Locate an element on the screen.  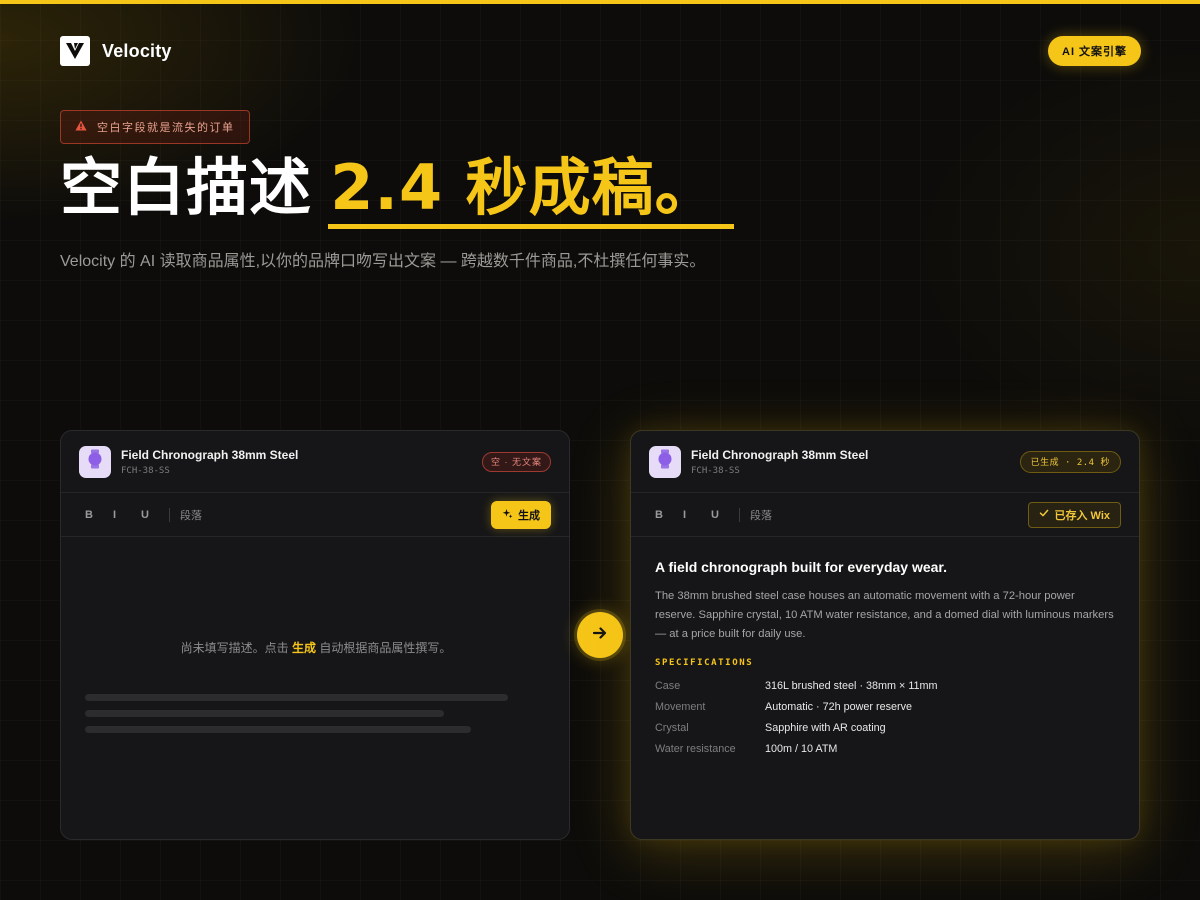
check-icon is located at coordinates (1044, 514).